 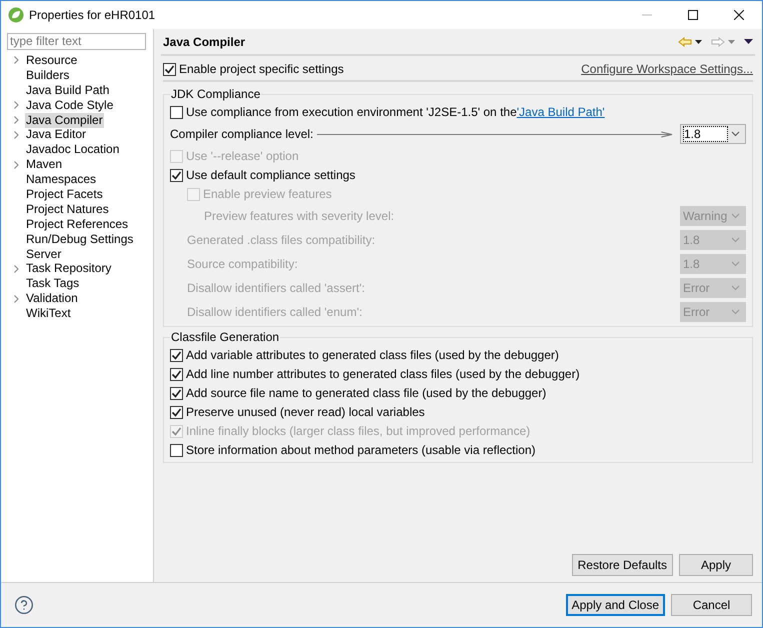 What do you see at coordinates (43, 254) in the screenshot?
I see `tree-item: Server` at bounding box center [43, 254].